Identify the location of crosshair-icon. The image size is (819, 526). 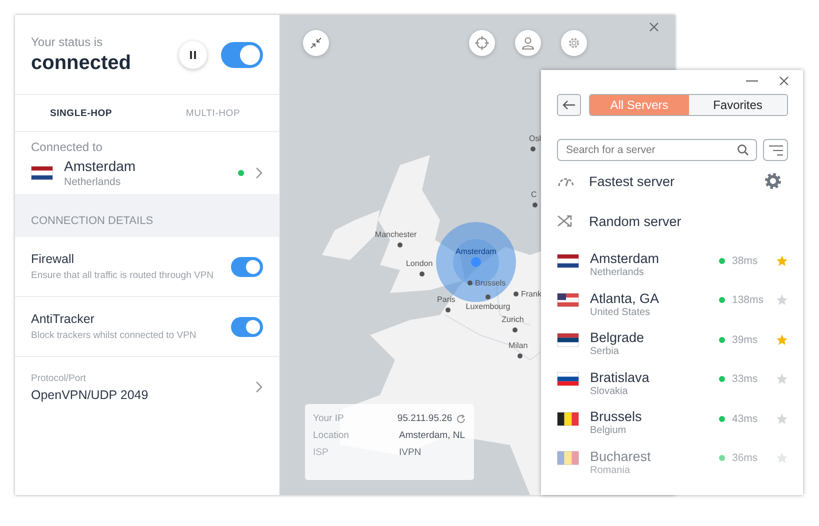
(482, 43).